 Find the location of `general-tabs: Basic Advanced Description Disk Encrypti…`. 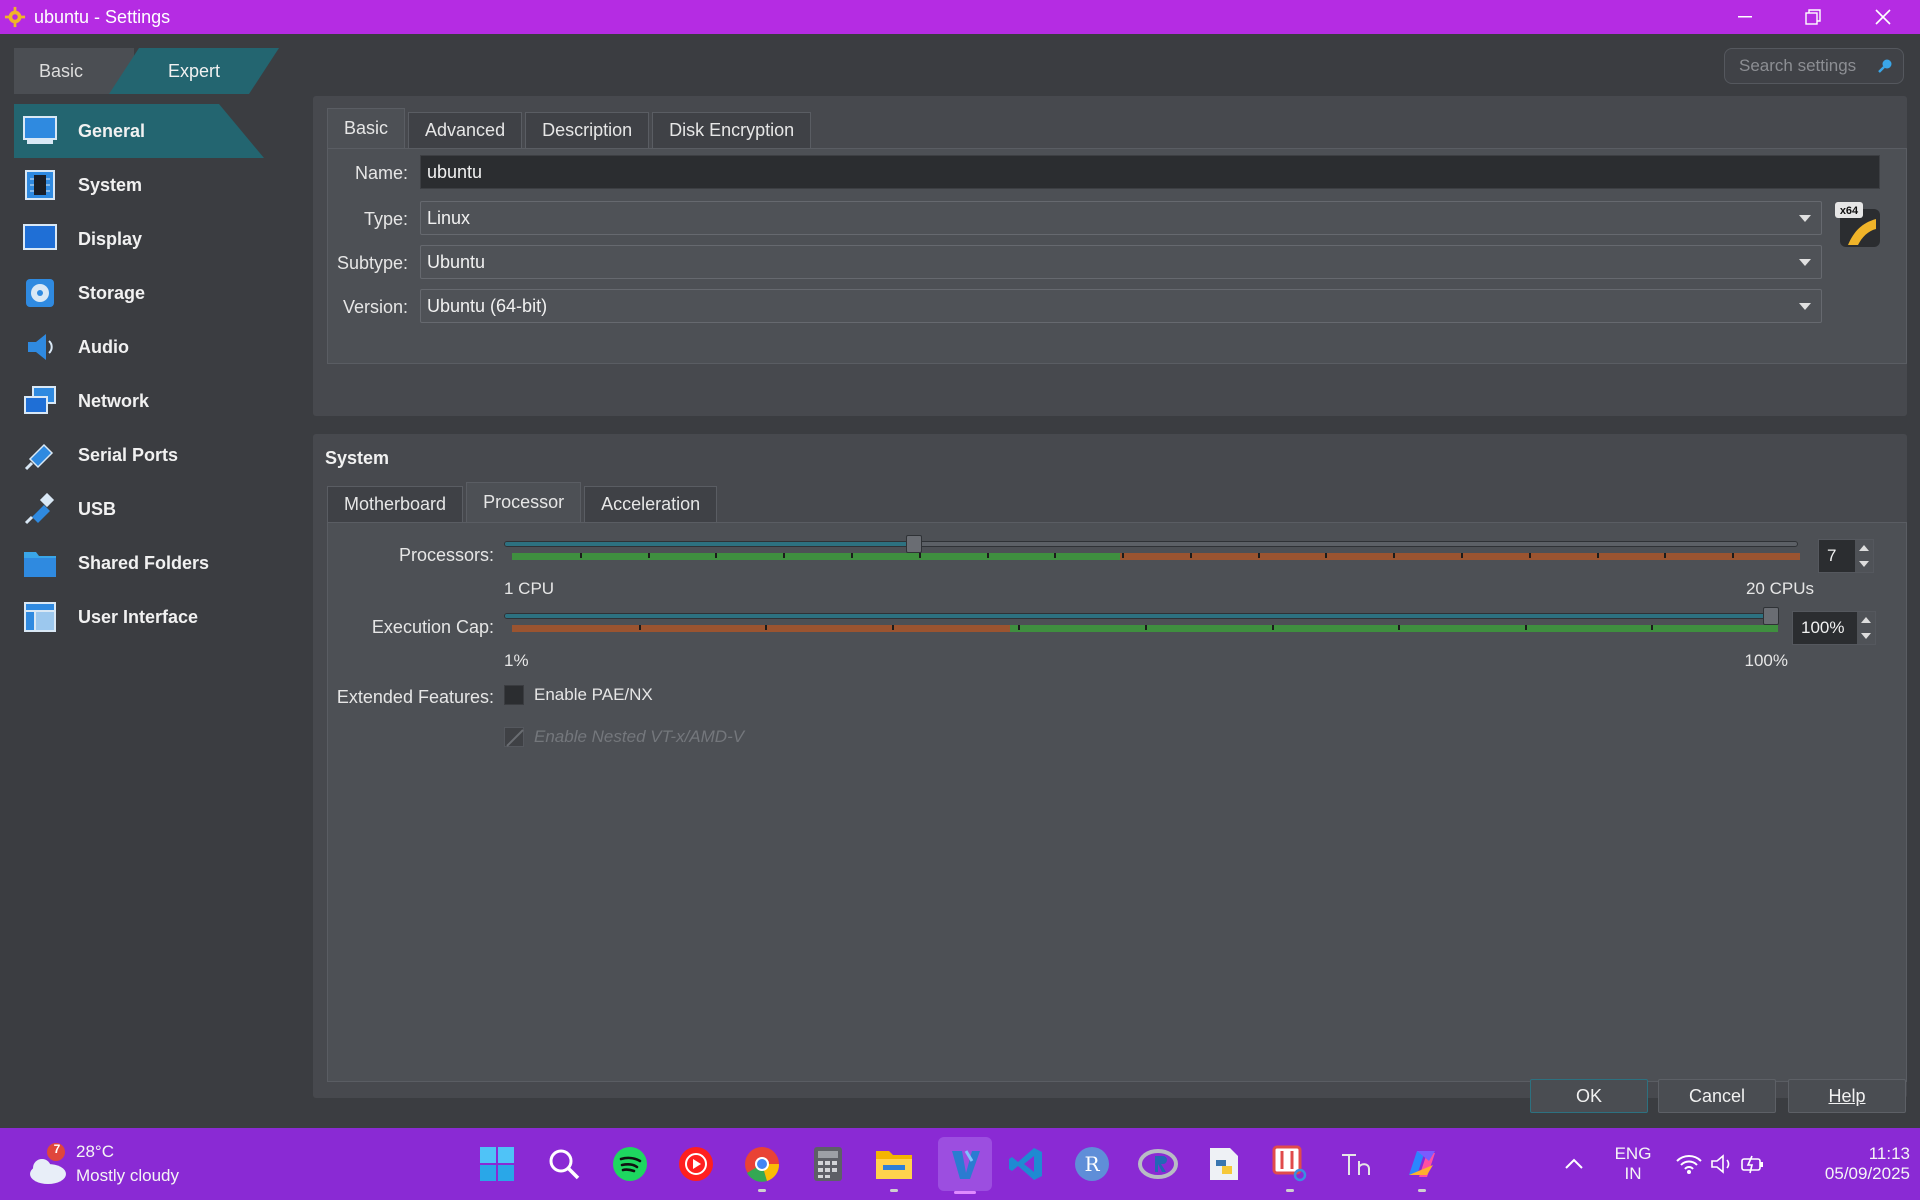

general-tabs: Basic Advanced Description Disk Encrypti… is located at coordinates (570, 128).